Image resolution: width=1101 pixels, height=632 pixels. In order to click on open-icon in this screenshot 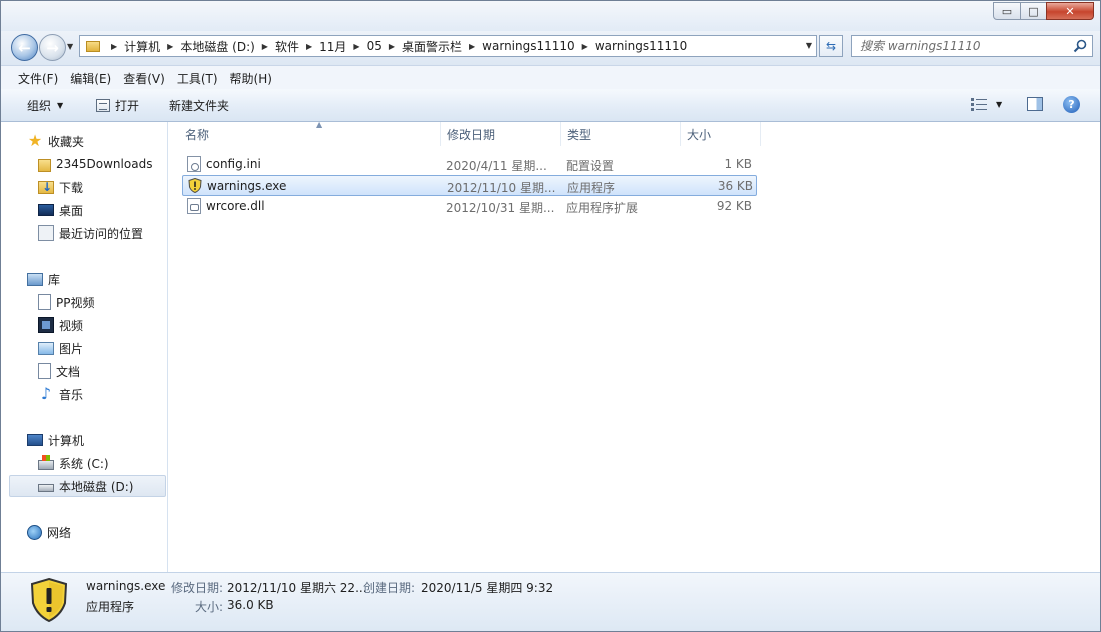, I will do `click(103, 105)`.